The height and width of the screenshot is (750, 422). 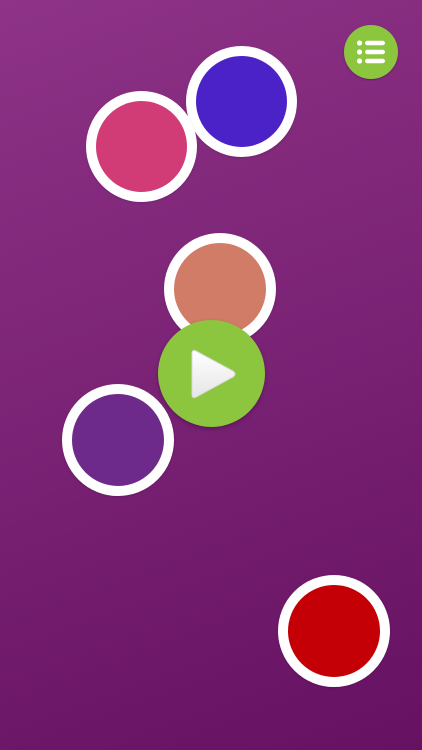 I want to click on dot-purple, so click(x=118, y=440).